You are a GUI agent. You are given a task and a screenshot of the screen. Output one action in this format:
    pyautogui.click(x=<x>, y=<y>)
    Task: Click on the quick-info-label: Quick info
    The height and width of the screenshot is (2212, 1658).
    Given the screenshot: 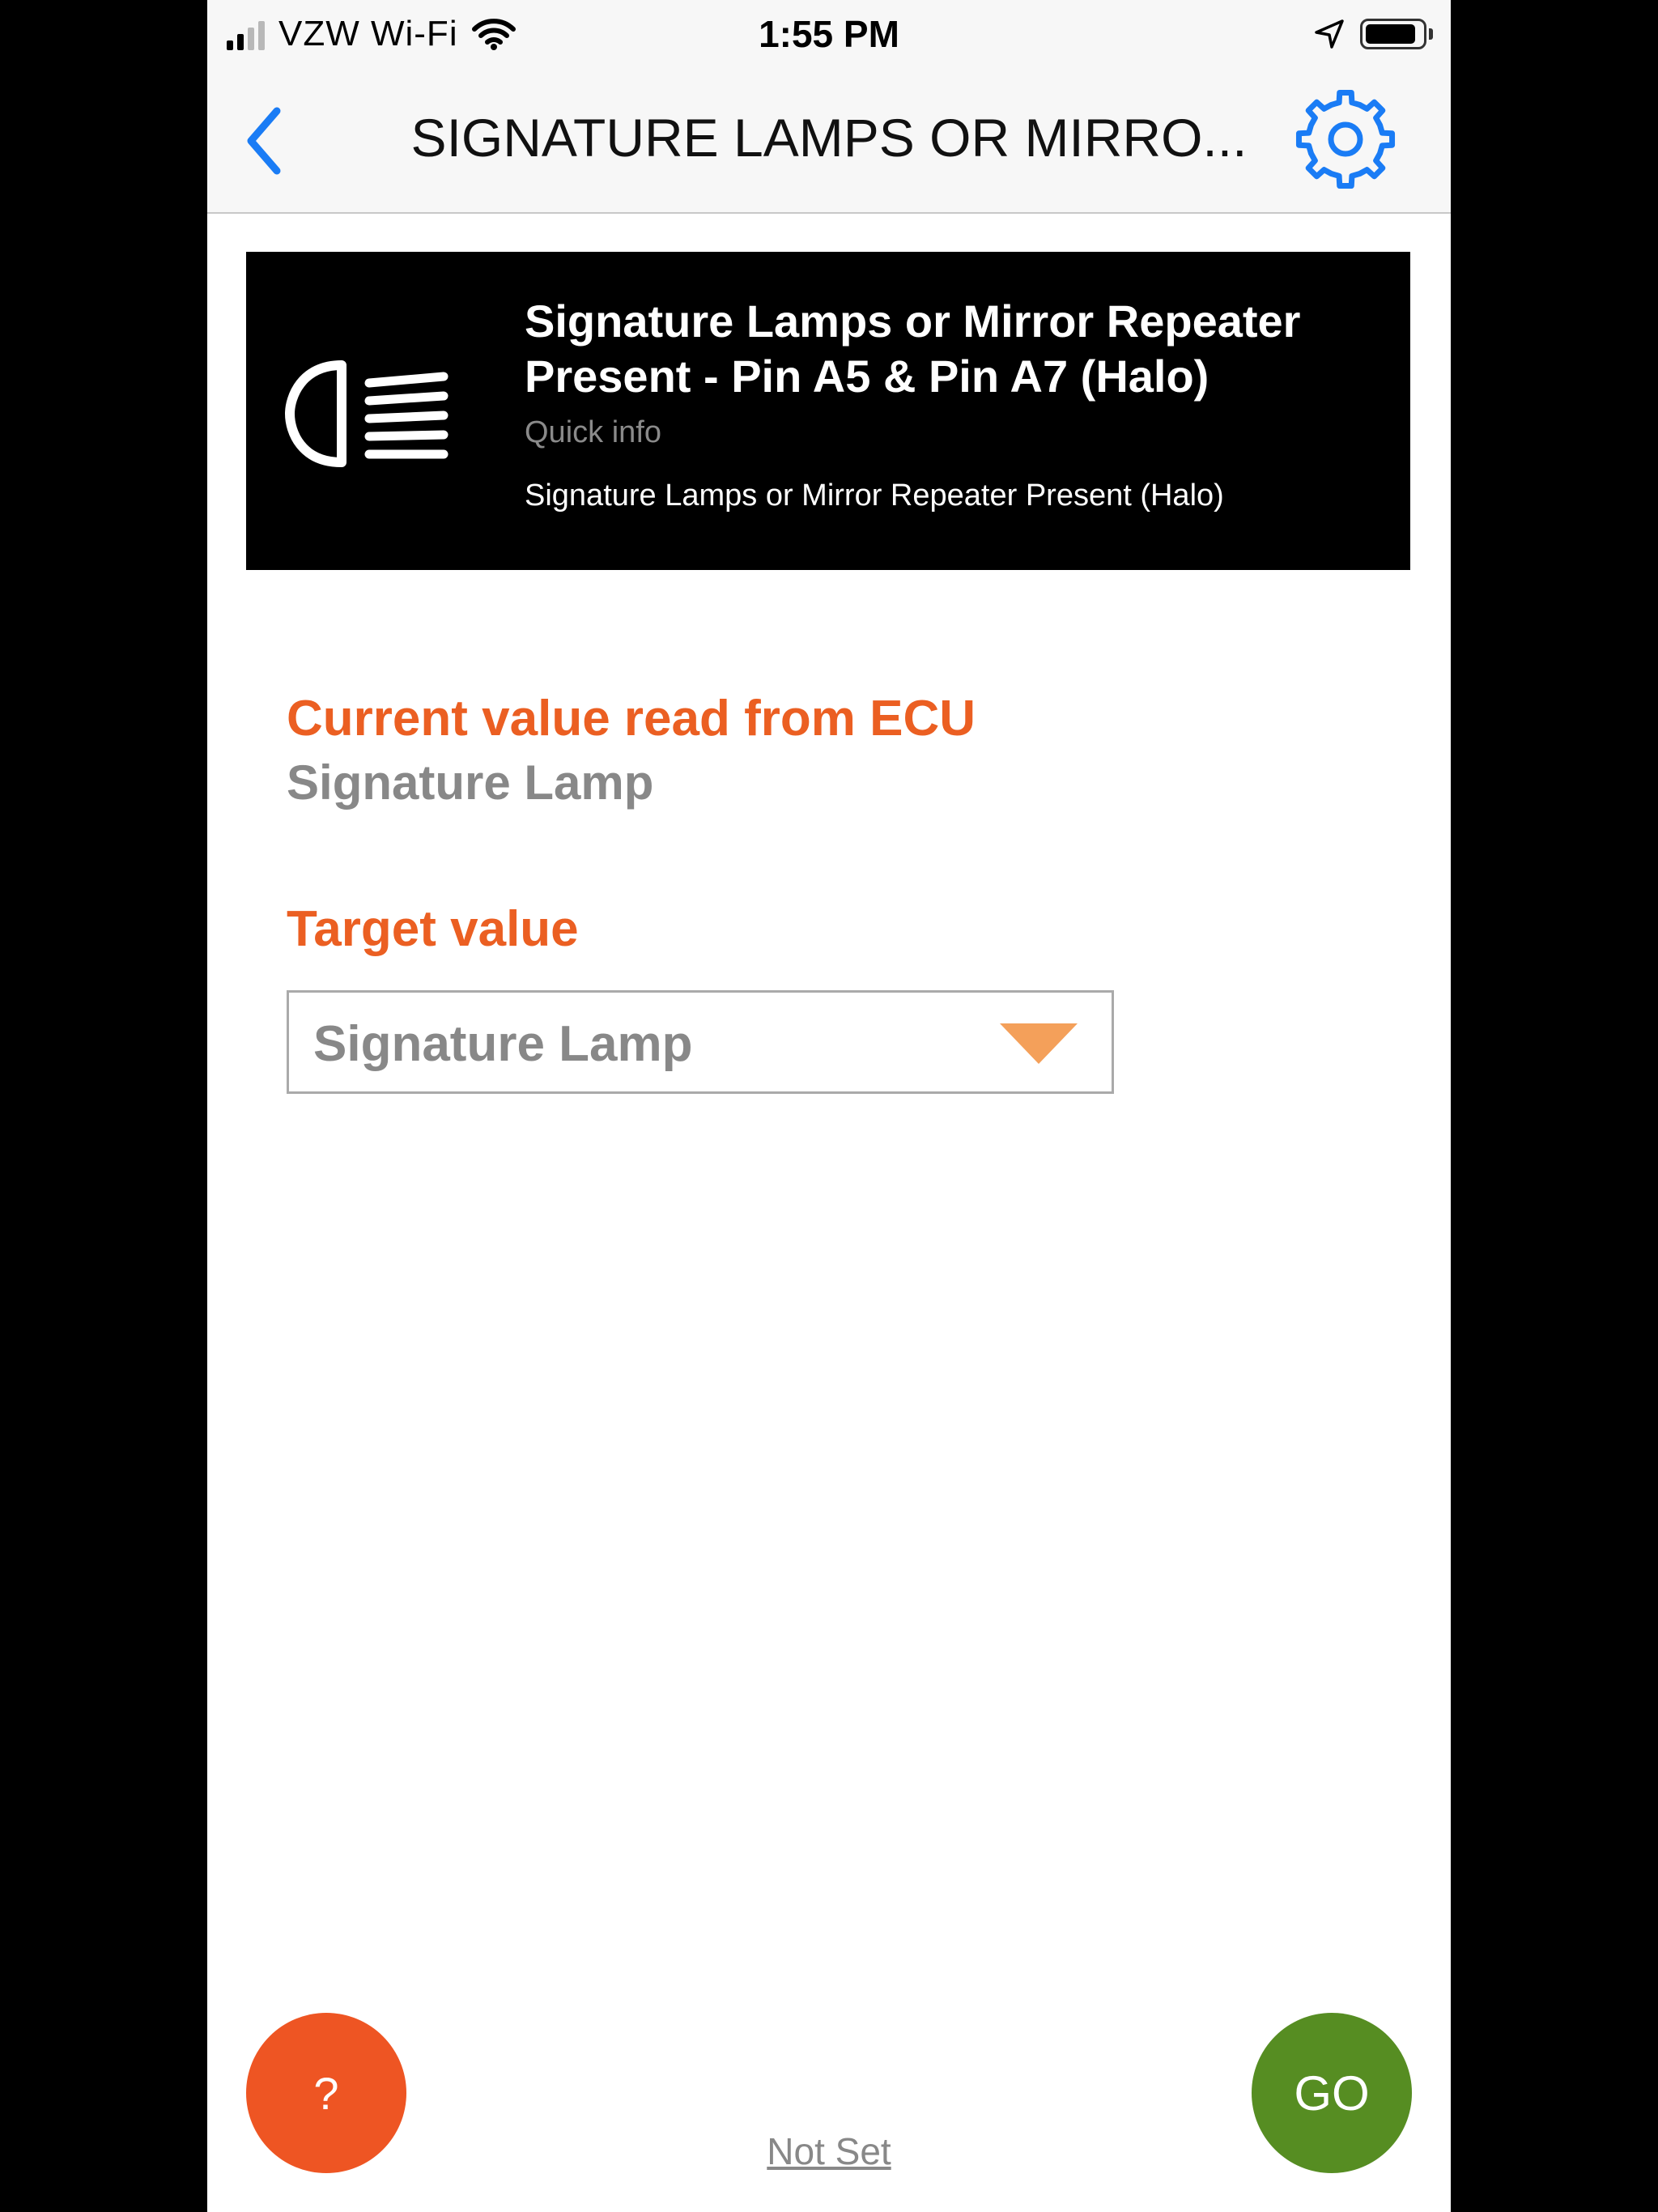 What is the action you would take?
    pyautogui.click(x=593, y=432)
    